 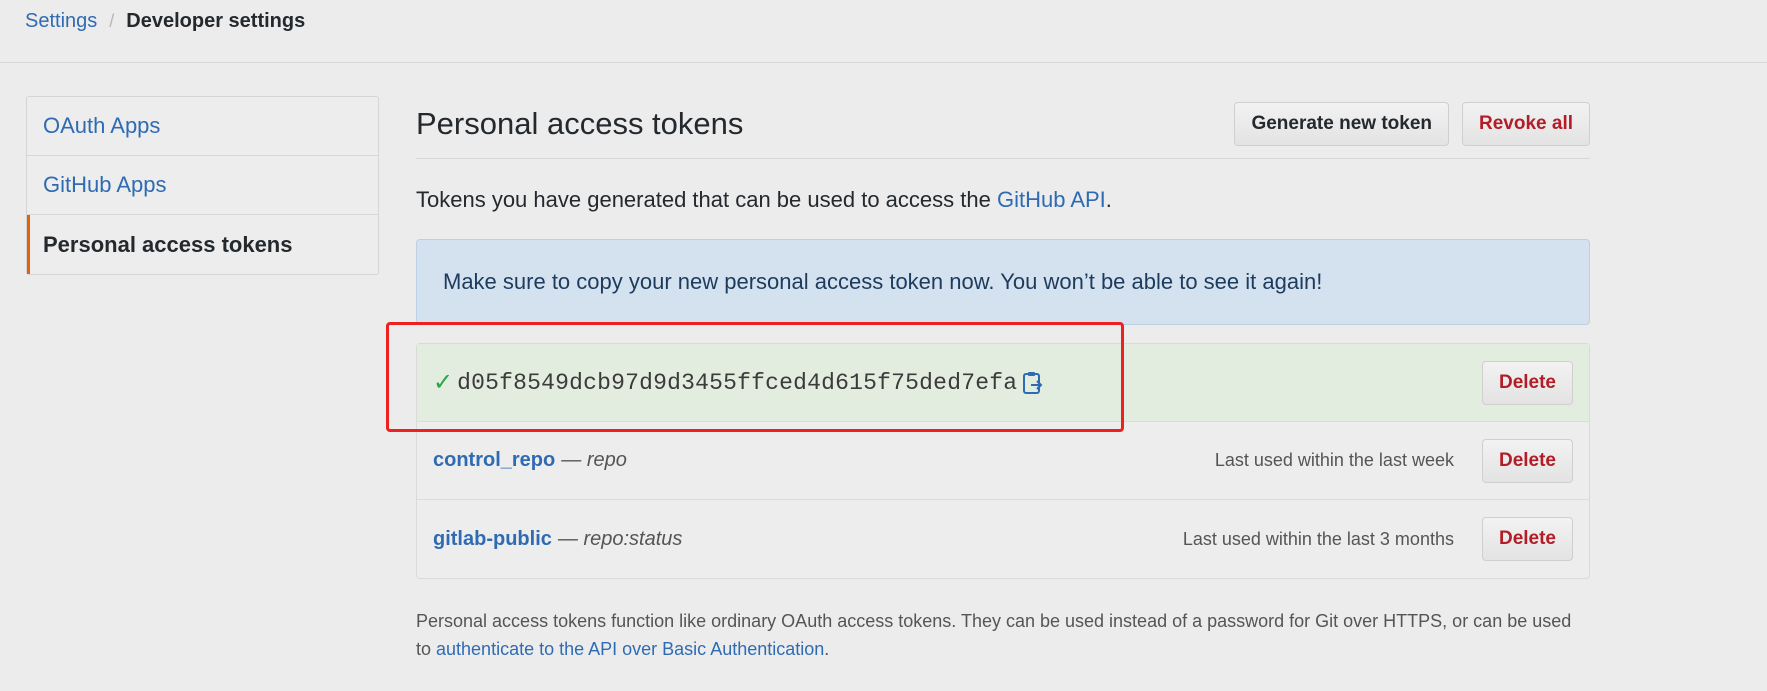 I want to click on header-divider, so click(x=883, y=62).